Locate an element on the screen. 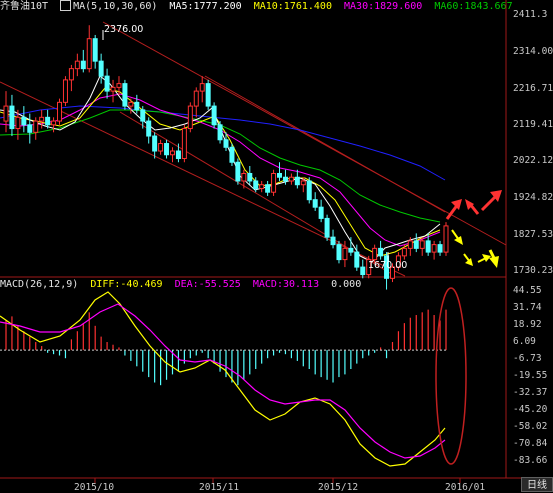  price-tick: 2022.12 is located at coordinates (533, 160).